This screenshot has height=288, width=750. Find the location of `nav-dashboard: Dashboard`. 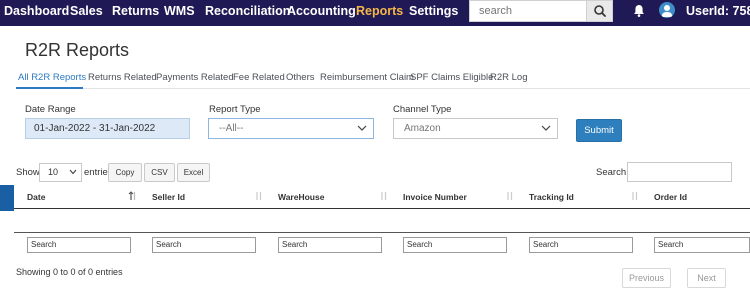

nav-dashboard: Dashboard is located at coordinates (36, 11).